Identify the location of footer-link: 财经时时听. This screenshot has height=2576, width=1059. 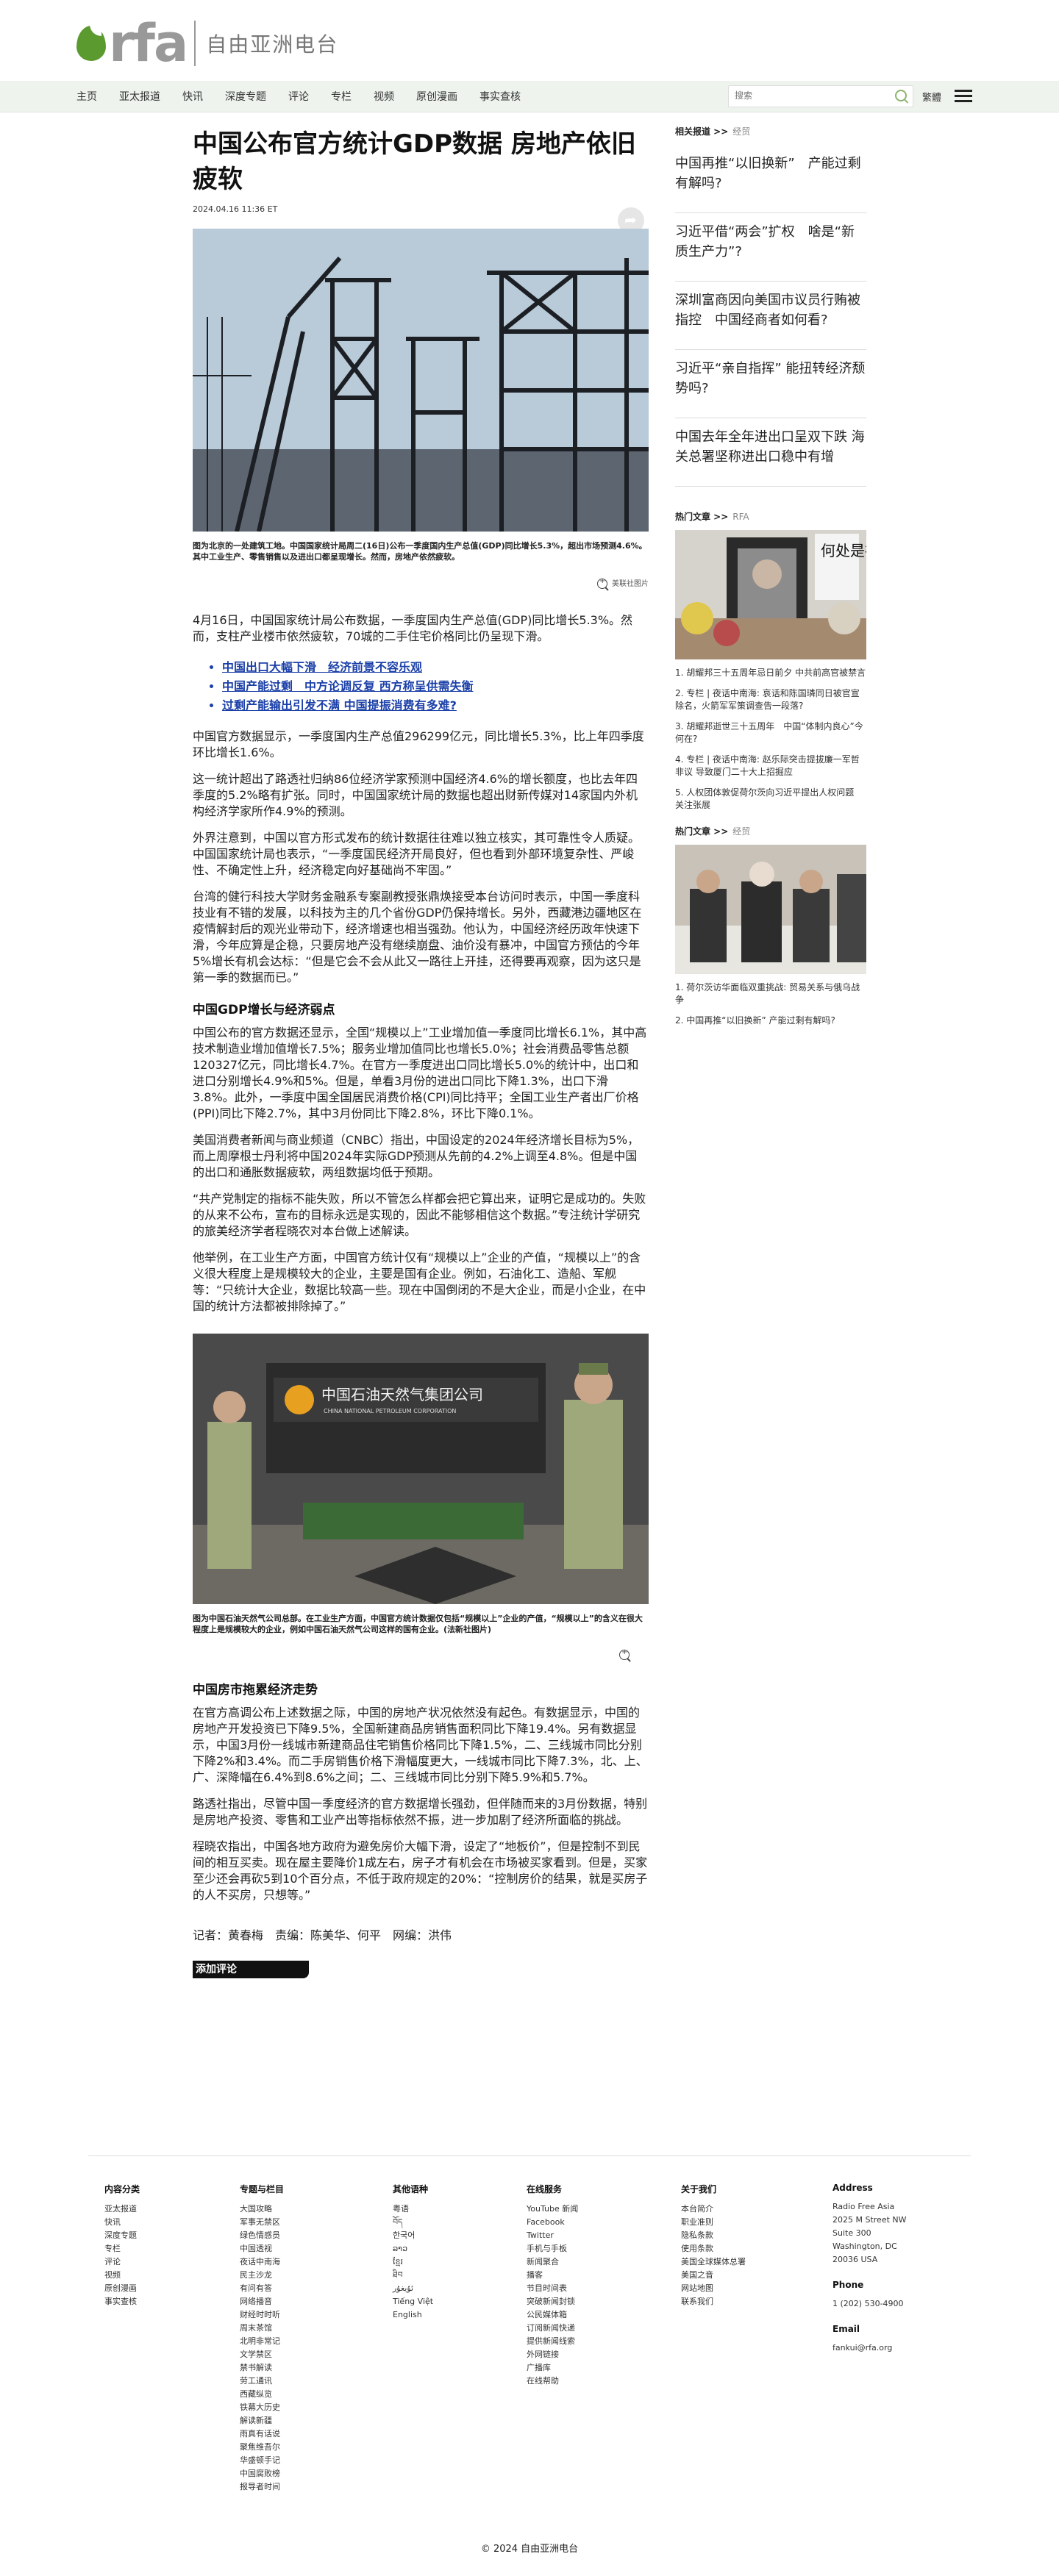
(262, 2315).